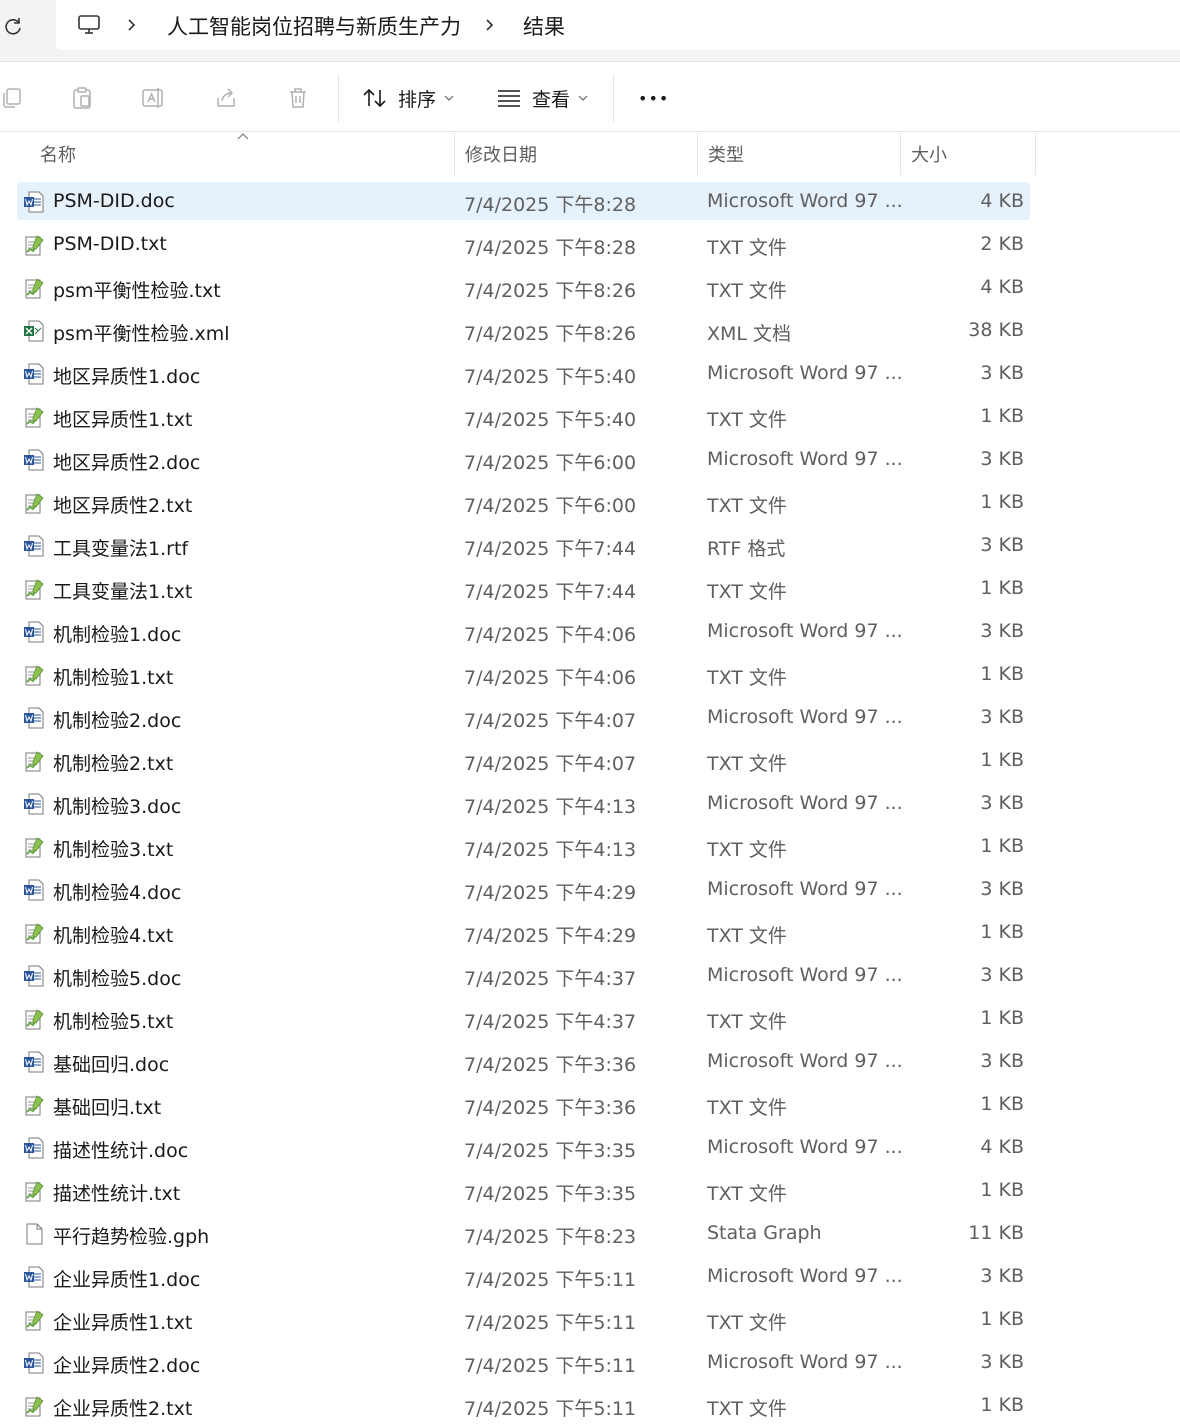 The width and height of the screenshot is (1180, 1424). Describe the element at coordinates (242, 154) in the screenshot. I see `column-header-name: 名称` at that location.